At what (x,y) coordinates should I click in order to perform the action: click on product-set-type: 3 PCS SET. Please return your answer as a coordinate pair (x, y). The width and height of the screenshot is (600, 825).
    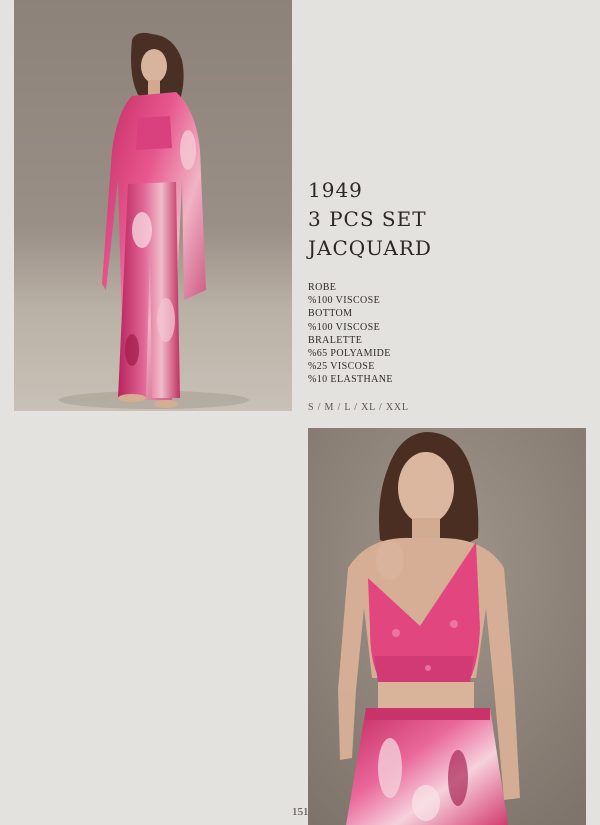
    Looking at the image, I should click on (367, 219).